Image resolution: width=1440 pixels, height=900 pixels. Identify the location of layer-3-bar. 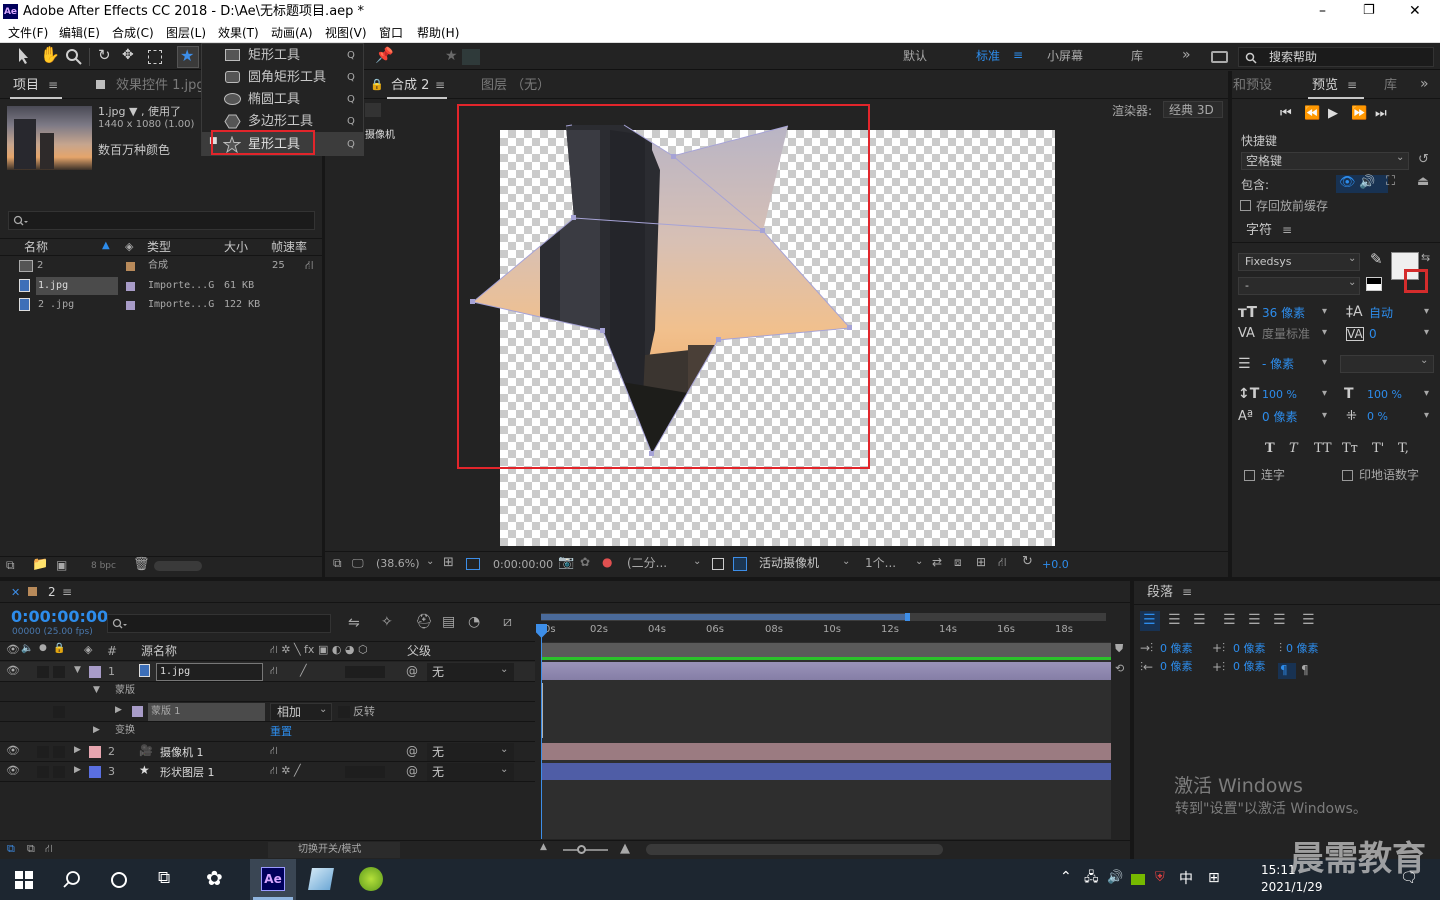
(826, 771).